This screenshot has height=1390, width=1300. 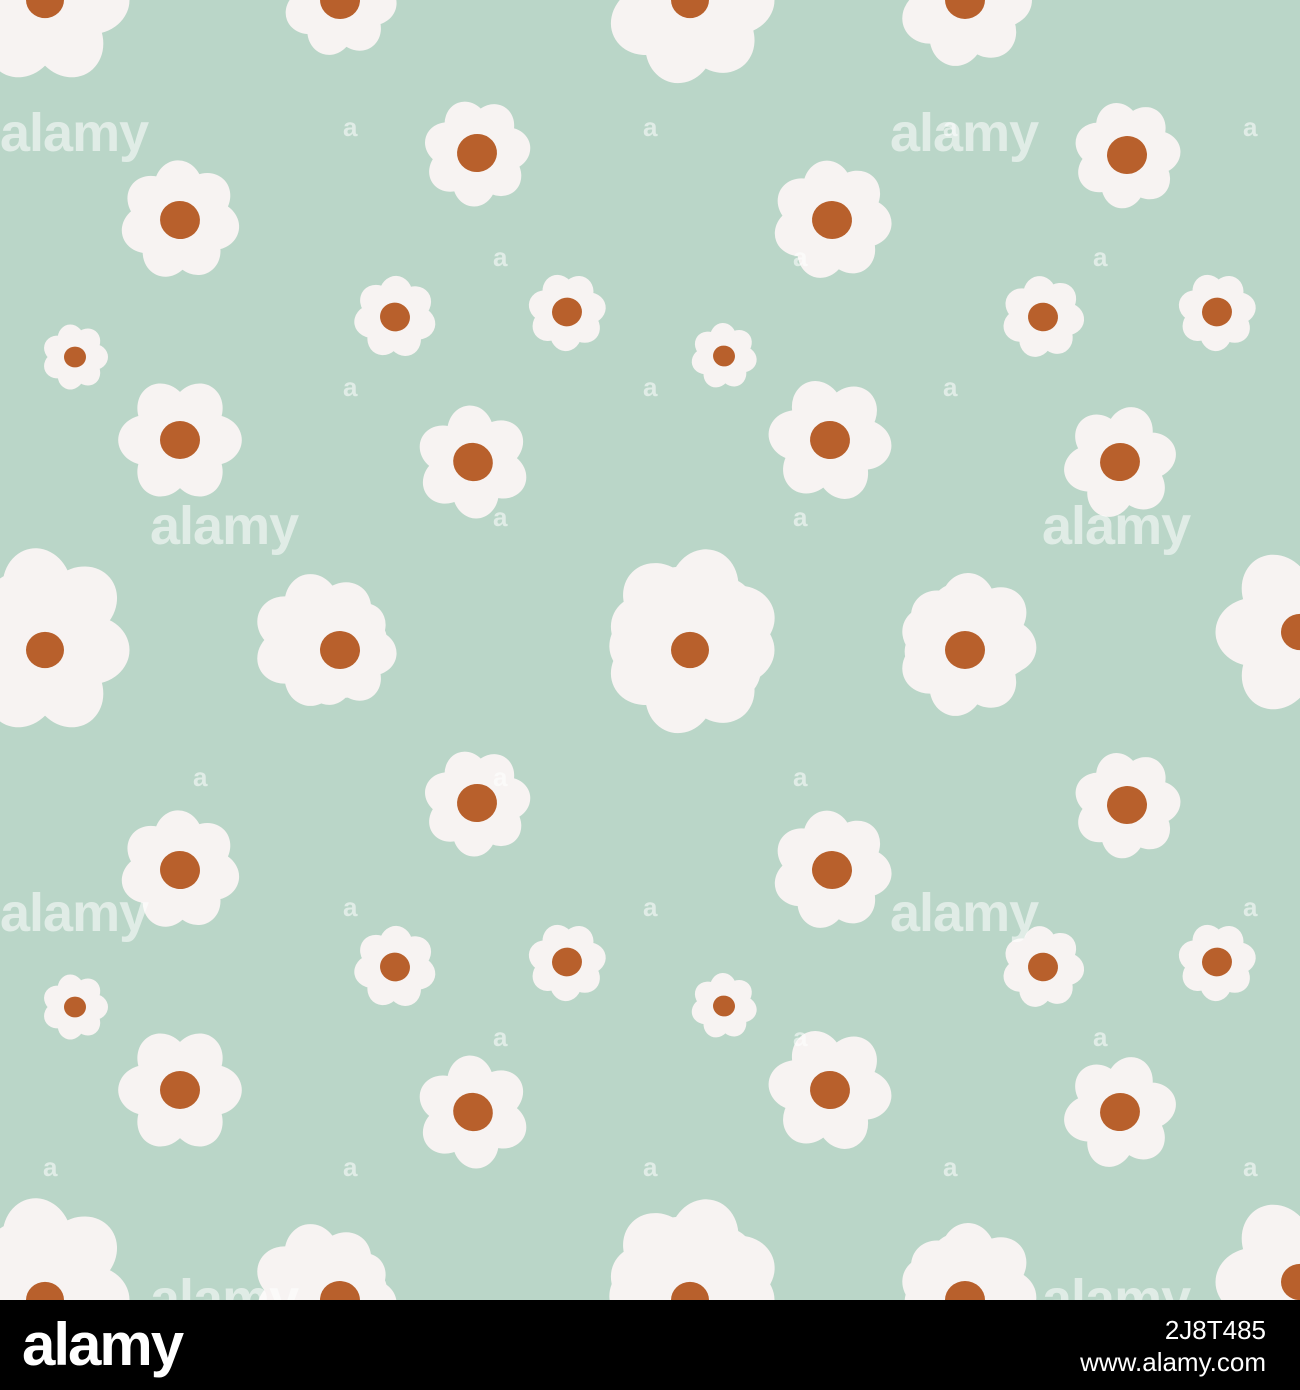 I want to click on image-url: www.alamy.com, so click(x=1173, y=1362).